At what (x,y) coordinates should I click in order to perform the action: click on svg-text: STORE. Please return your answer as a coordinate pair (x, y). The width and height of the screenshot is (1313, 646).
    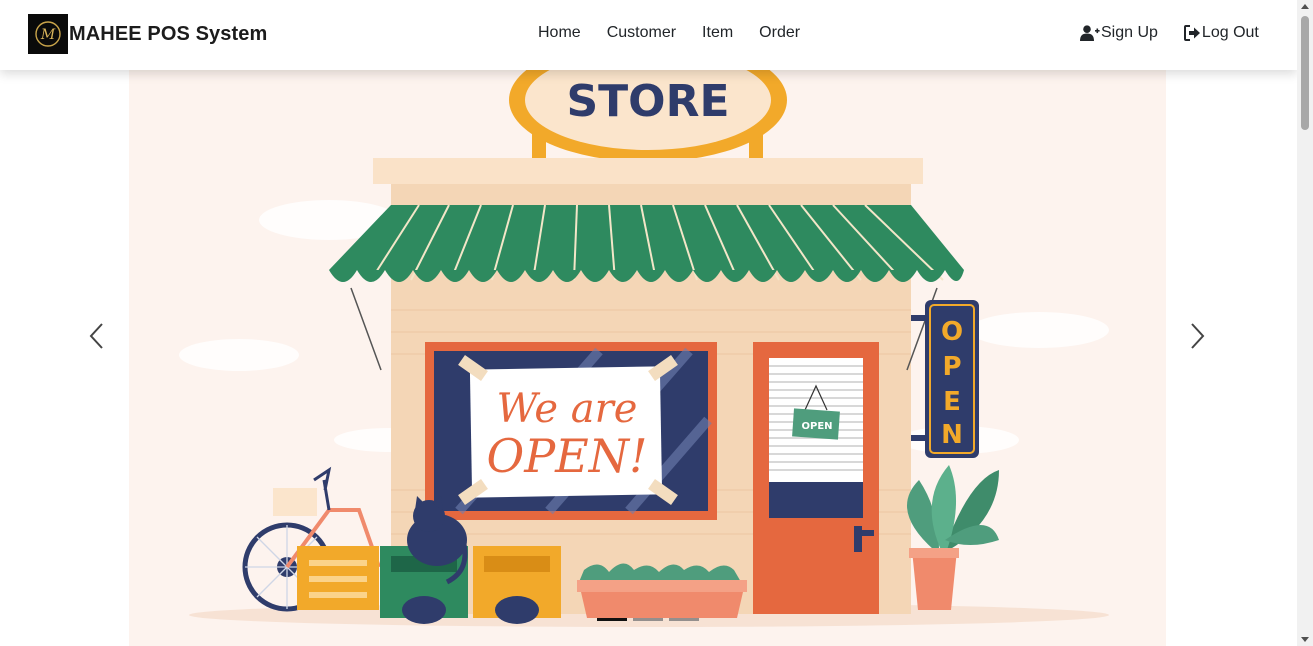
    Looking at the image, I should click on (647, 101).